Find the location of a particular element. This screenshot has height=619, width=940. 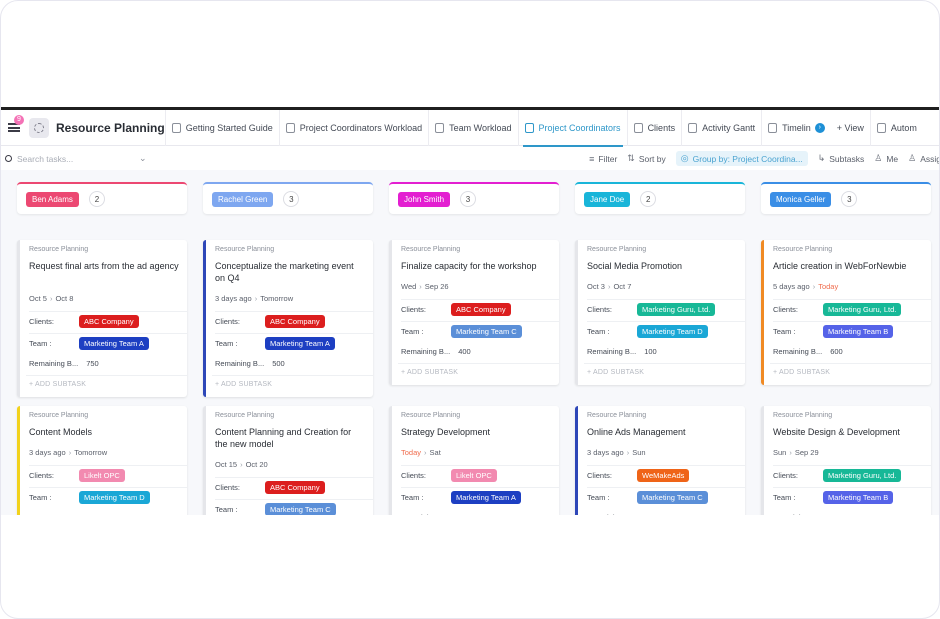

card-title: Website Design & Development is located at coordinates (848, 432).